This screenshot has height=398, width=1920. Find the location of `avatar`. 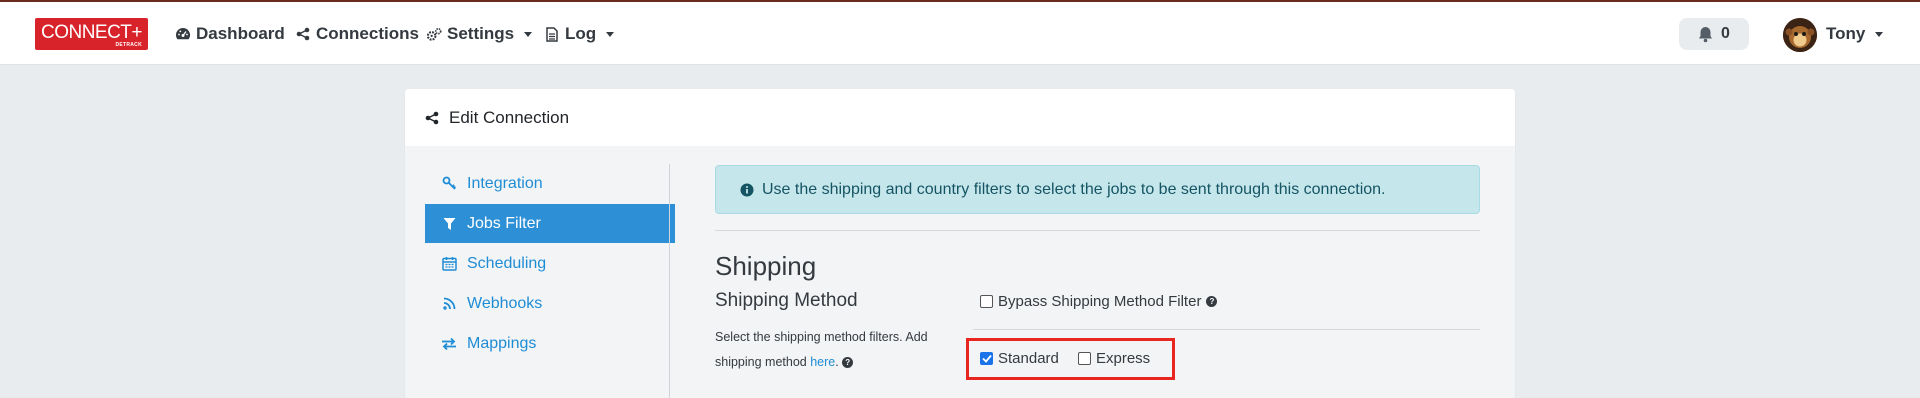

avatar is located at coordinates (1800, 35).